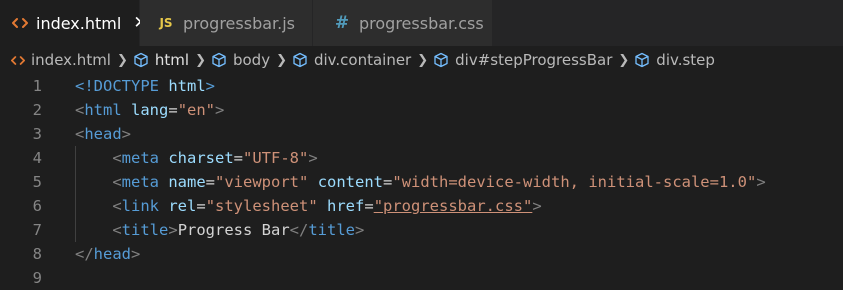 The image size is (843, 290). I want to click on code-token: "progressbar.css", so click(453, 206).